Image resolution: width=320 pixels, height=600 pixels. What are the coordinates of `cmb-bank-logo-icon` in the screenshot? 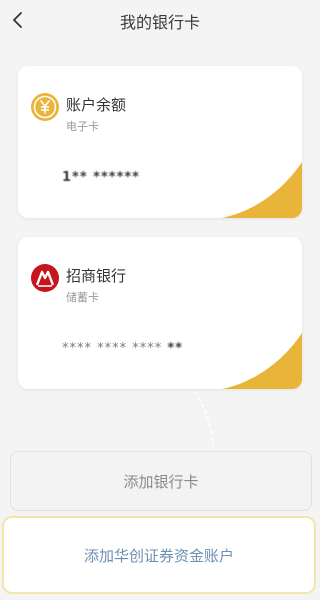 It's located at (45, 278).